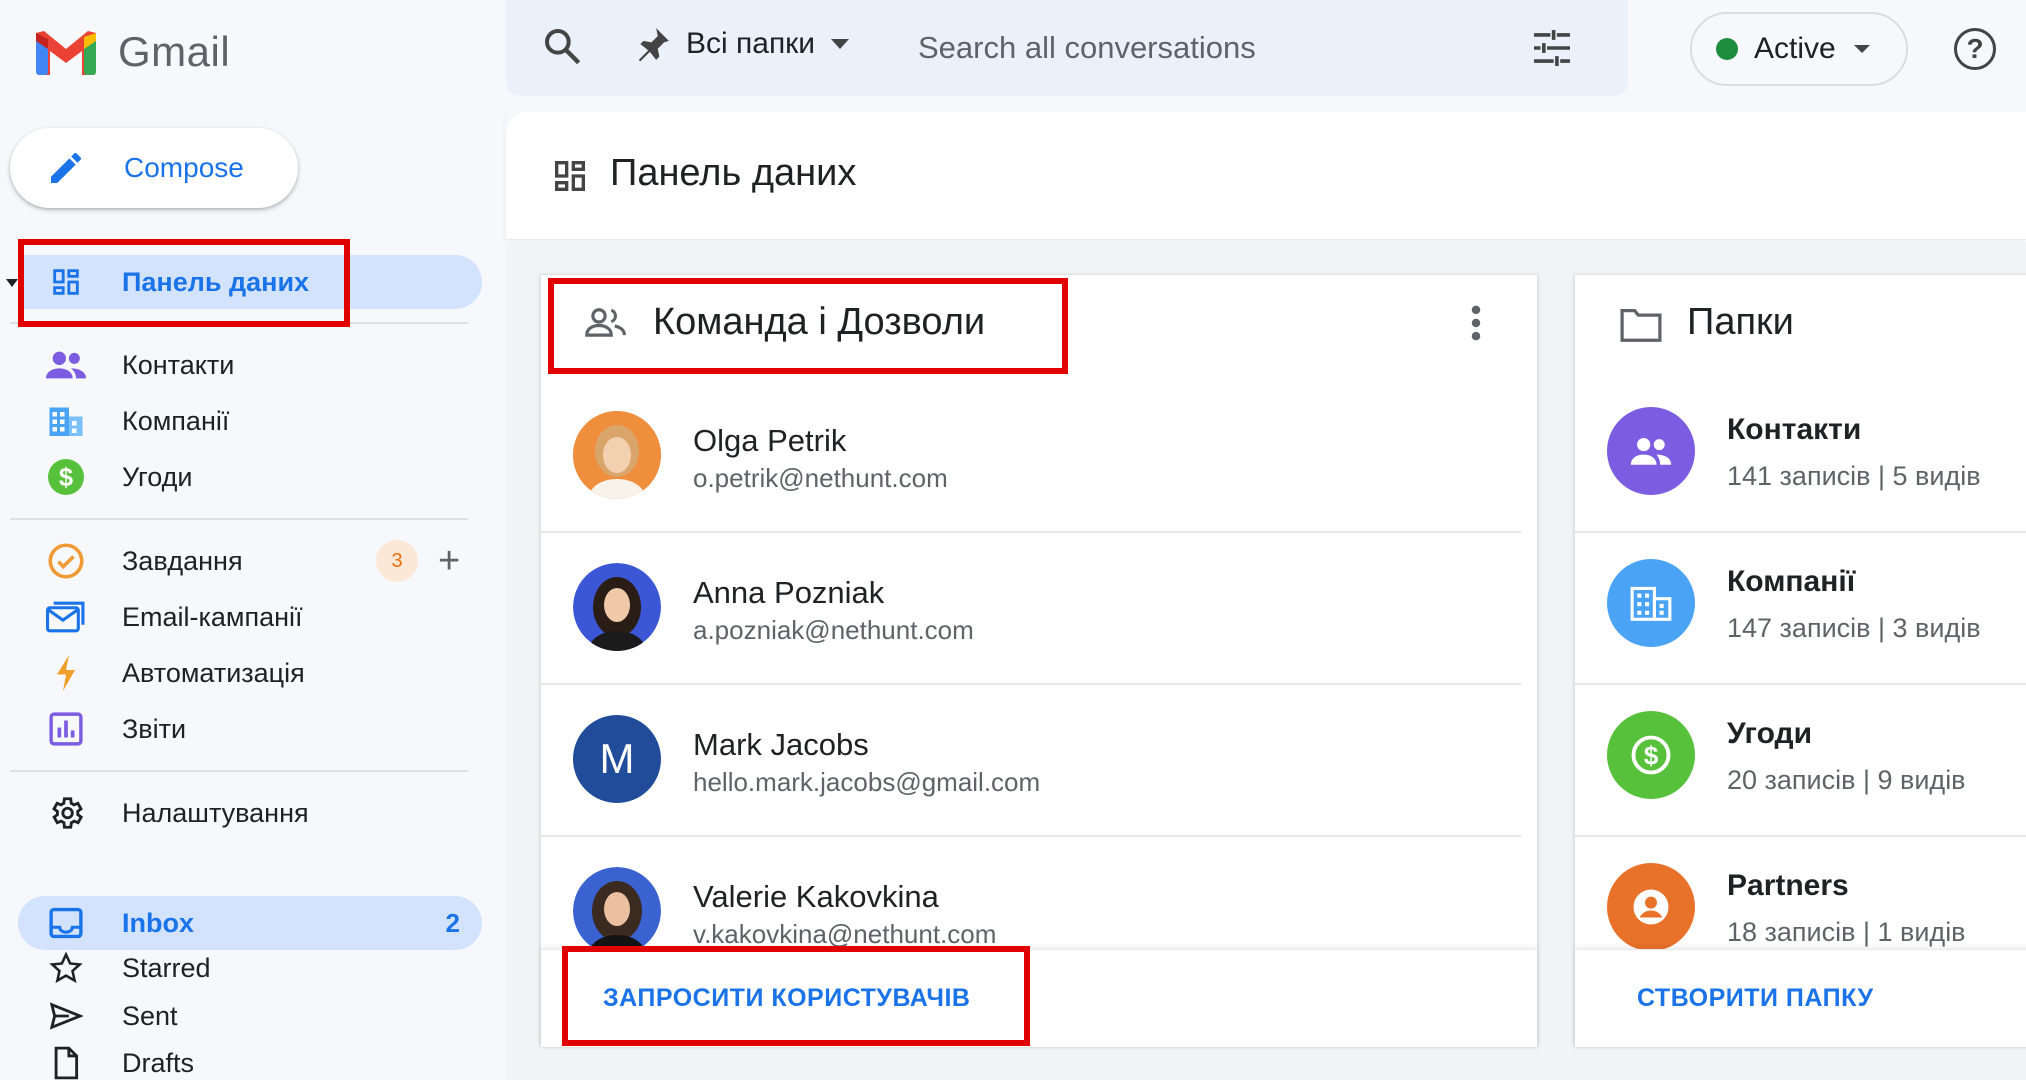 This screenshot has width=2026, height=1080. I want to click on gmail-m-icon, so click(66, 53).